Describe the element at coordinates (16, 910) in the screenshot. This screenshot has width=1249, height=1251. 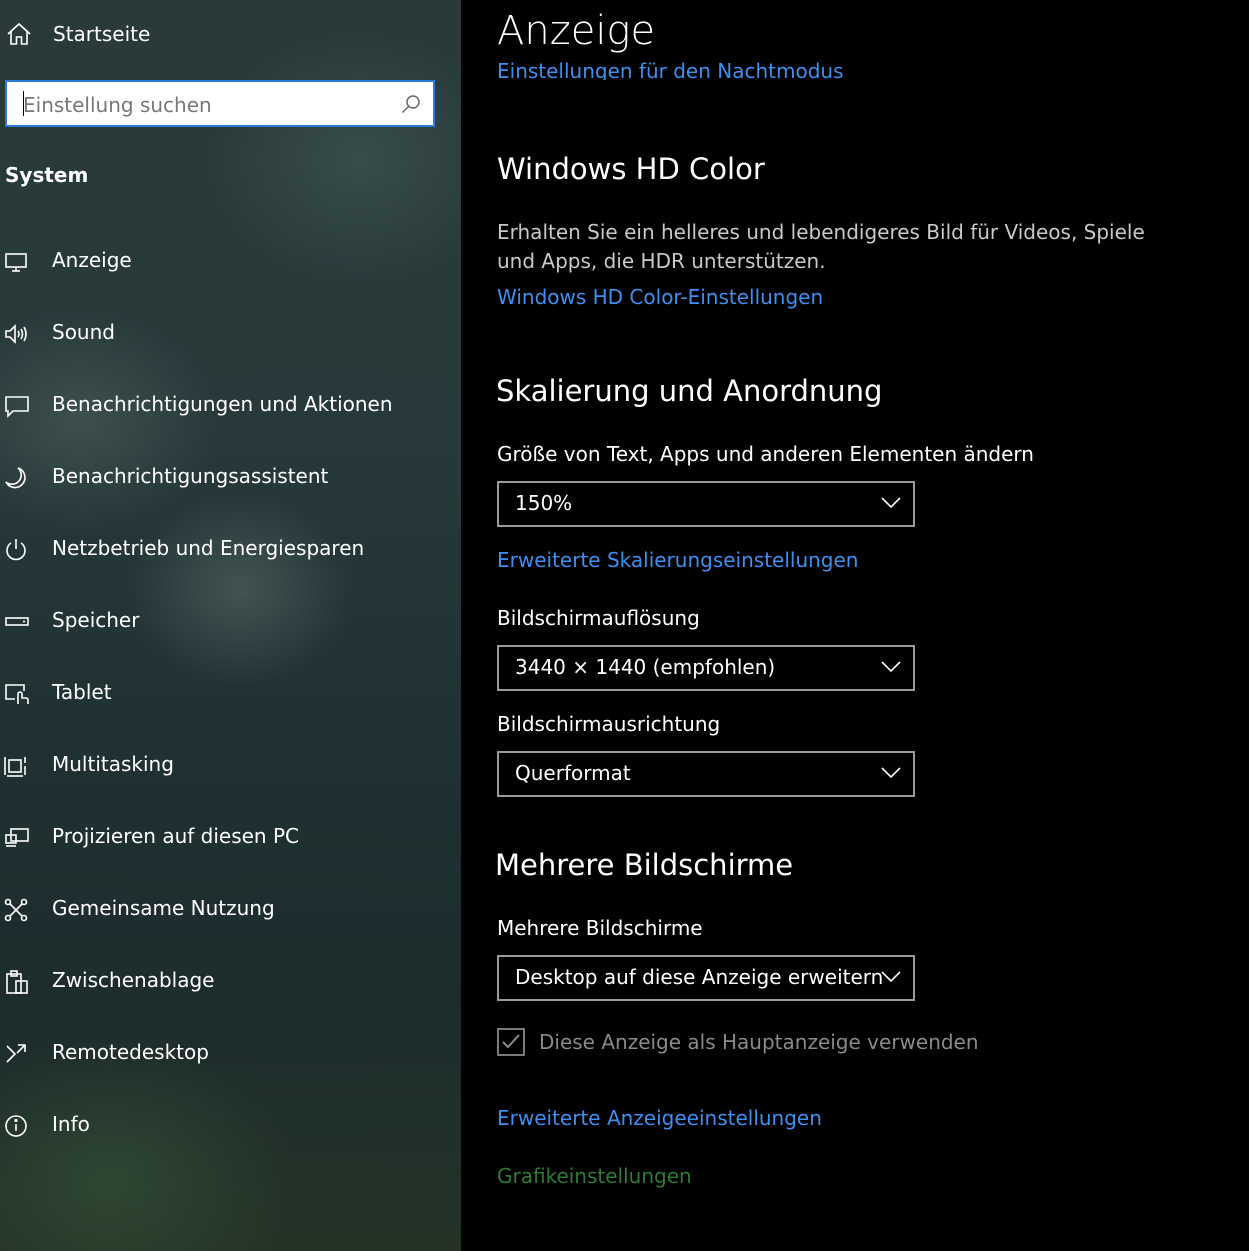
I see `share-icon` at that location.